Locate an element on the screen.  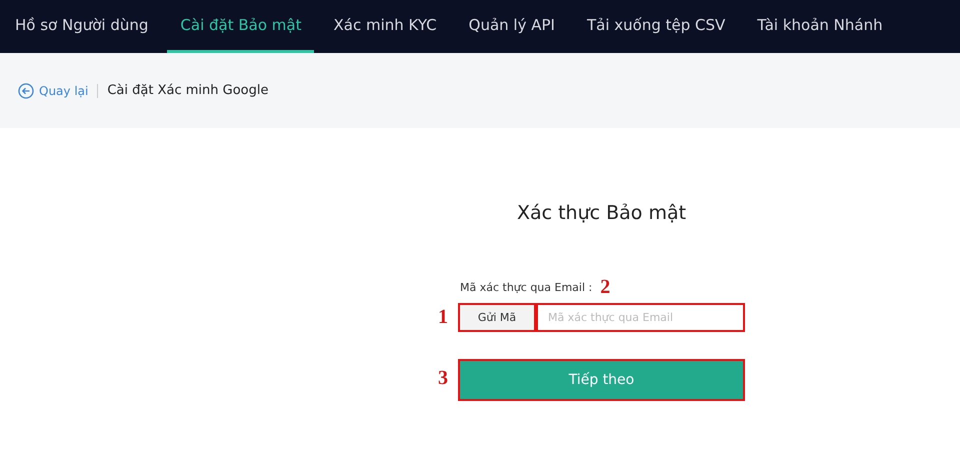
nav-tab: Xác minh KYC is located at coordinates (385, 26).